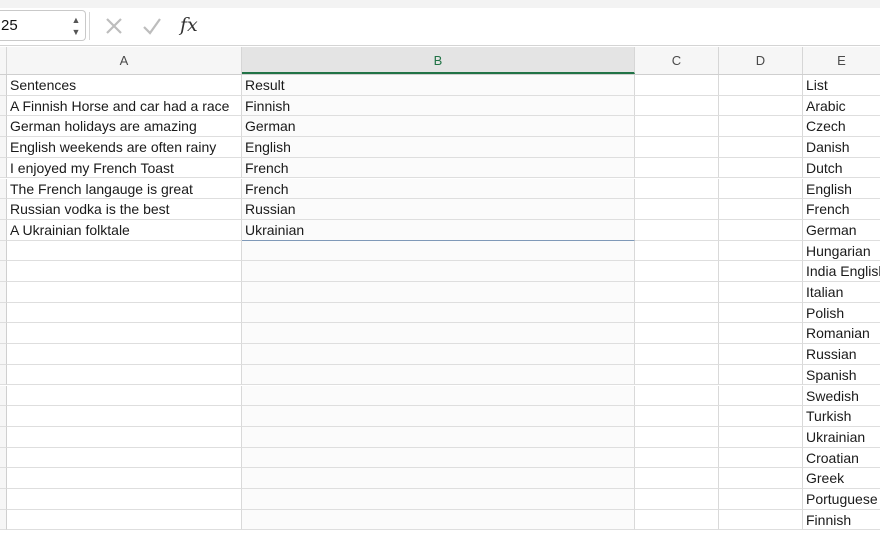 The height and width of the screenshot is (540, 880). I want to click on cell-a: German holidays are amazing, so click(124, 127).